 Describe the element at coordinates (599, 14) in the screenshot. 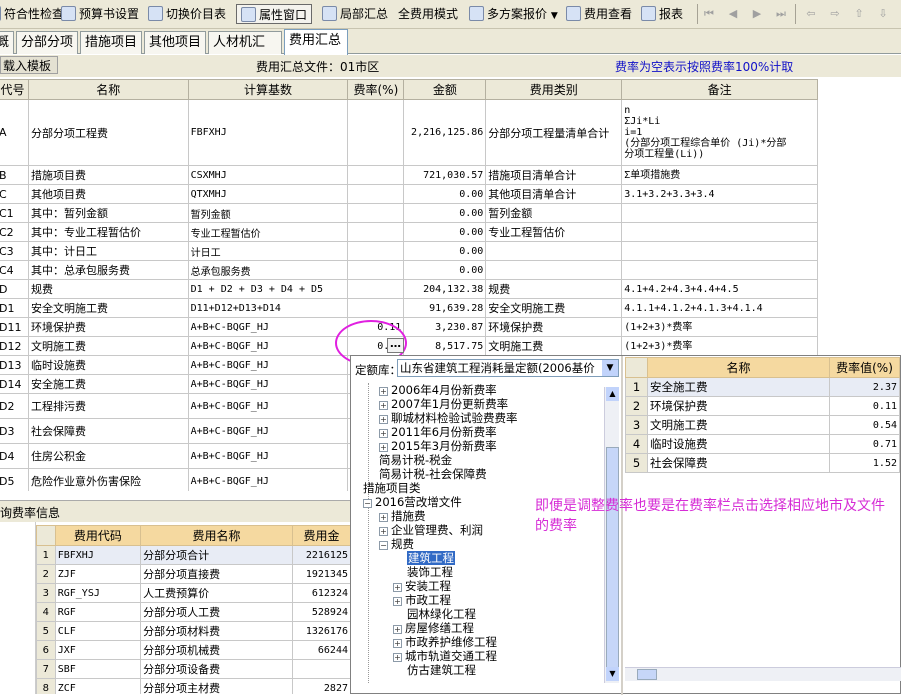

I see `cost-view-button: 费用查看` at that location.